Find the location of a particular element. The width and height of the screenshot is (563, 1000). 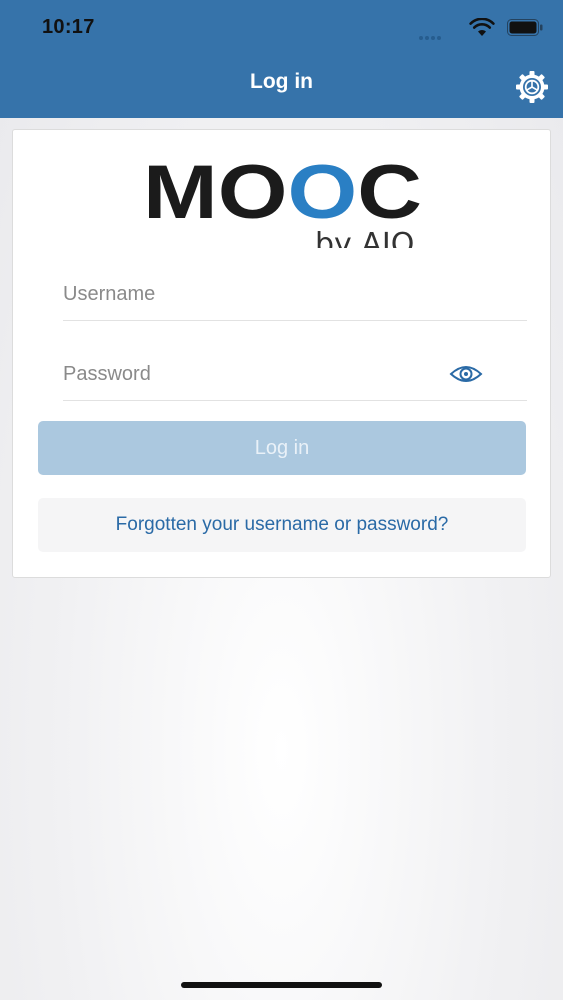

status-icons is located at coordinates (473, 29).